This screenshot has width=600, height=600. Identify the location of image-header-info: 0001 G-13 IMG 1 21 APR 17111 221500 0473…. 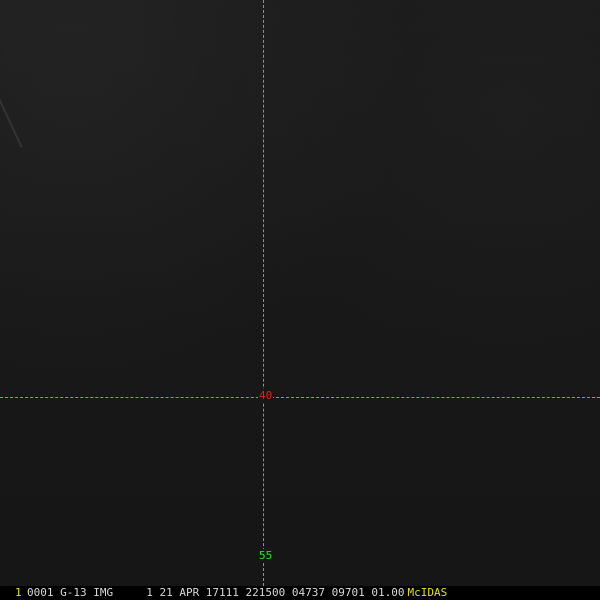
(216, 592).